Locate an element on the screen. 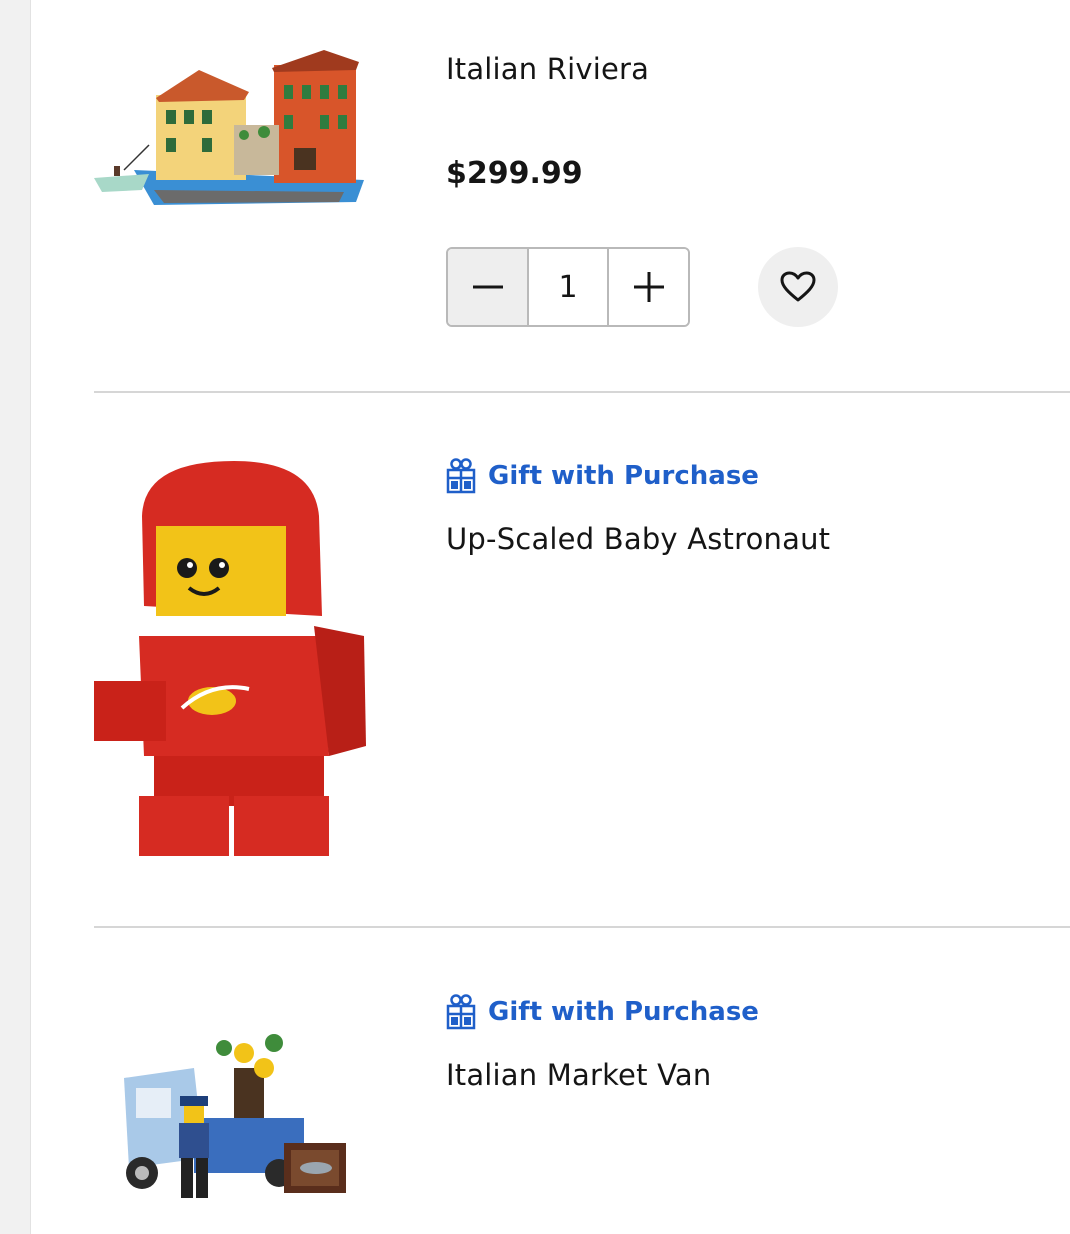  left-gutter is located at coordinates (15, 617).